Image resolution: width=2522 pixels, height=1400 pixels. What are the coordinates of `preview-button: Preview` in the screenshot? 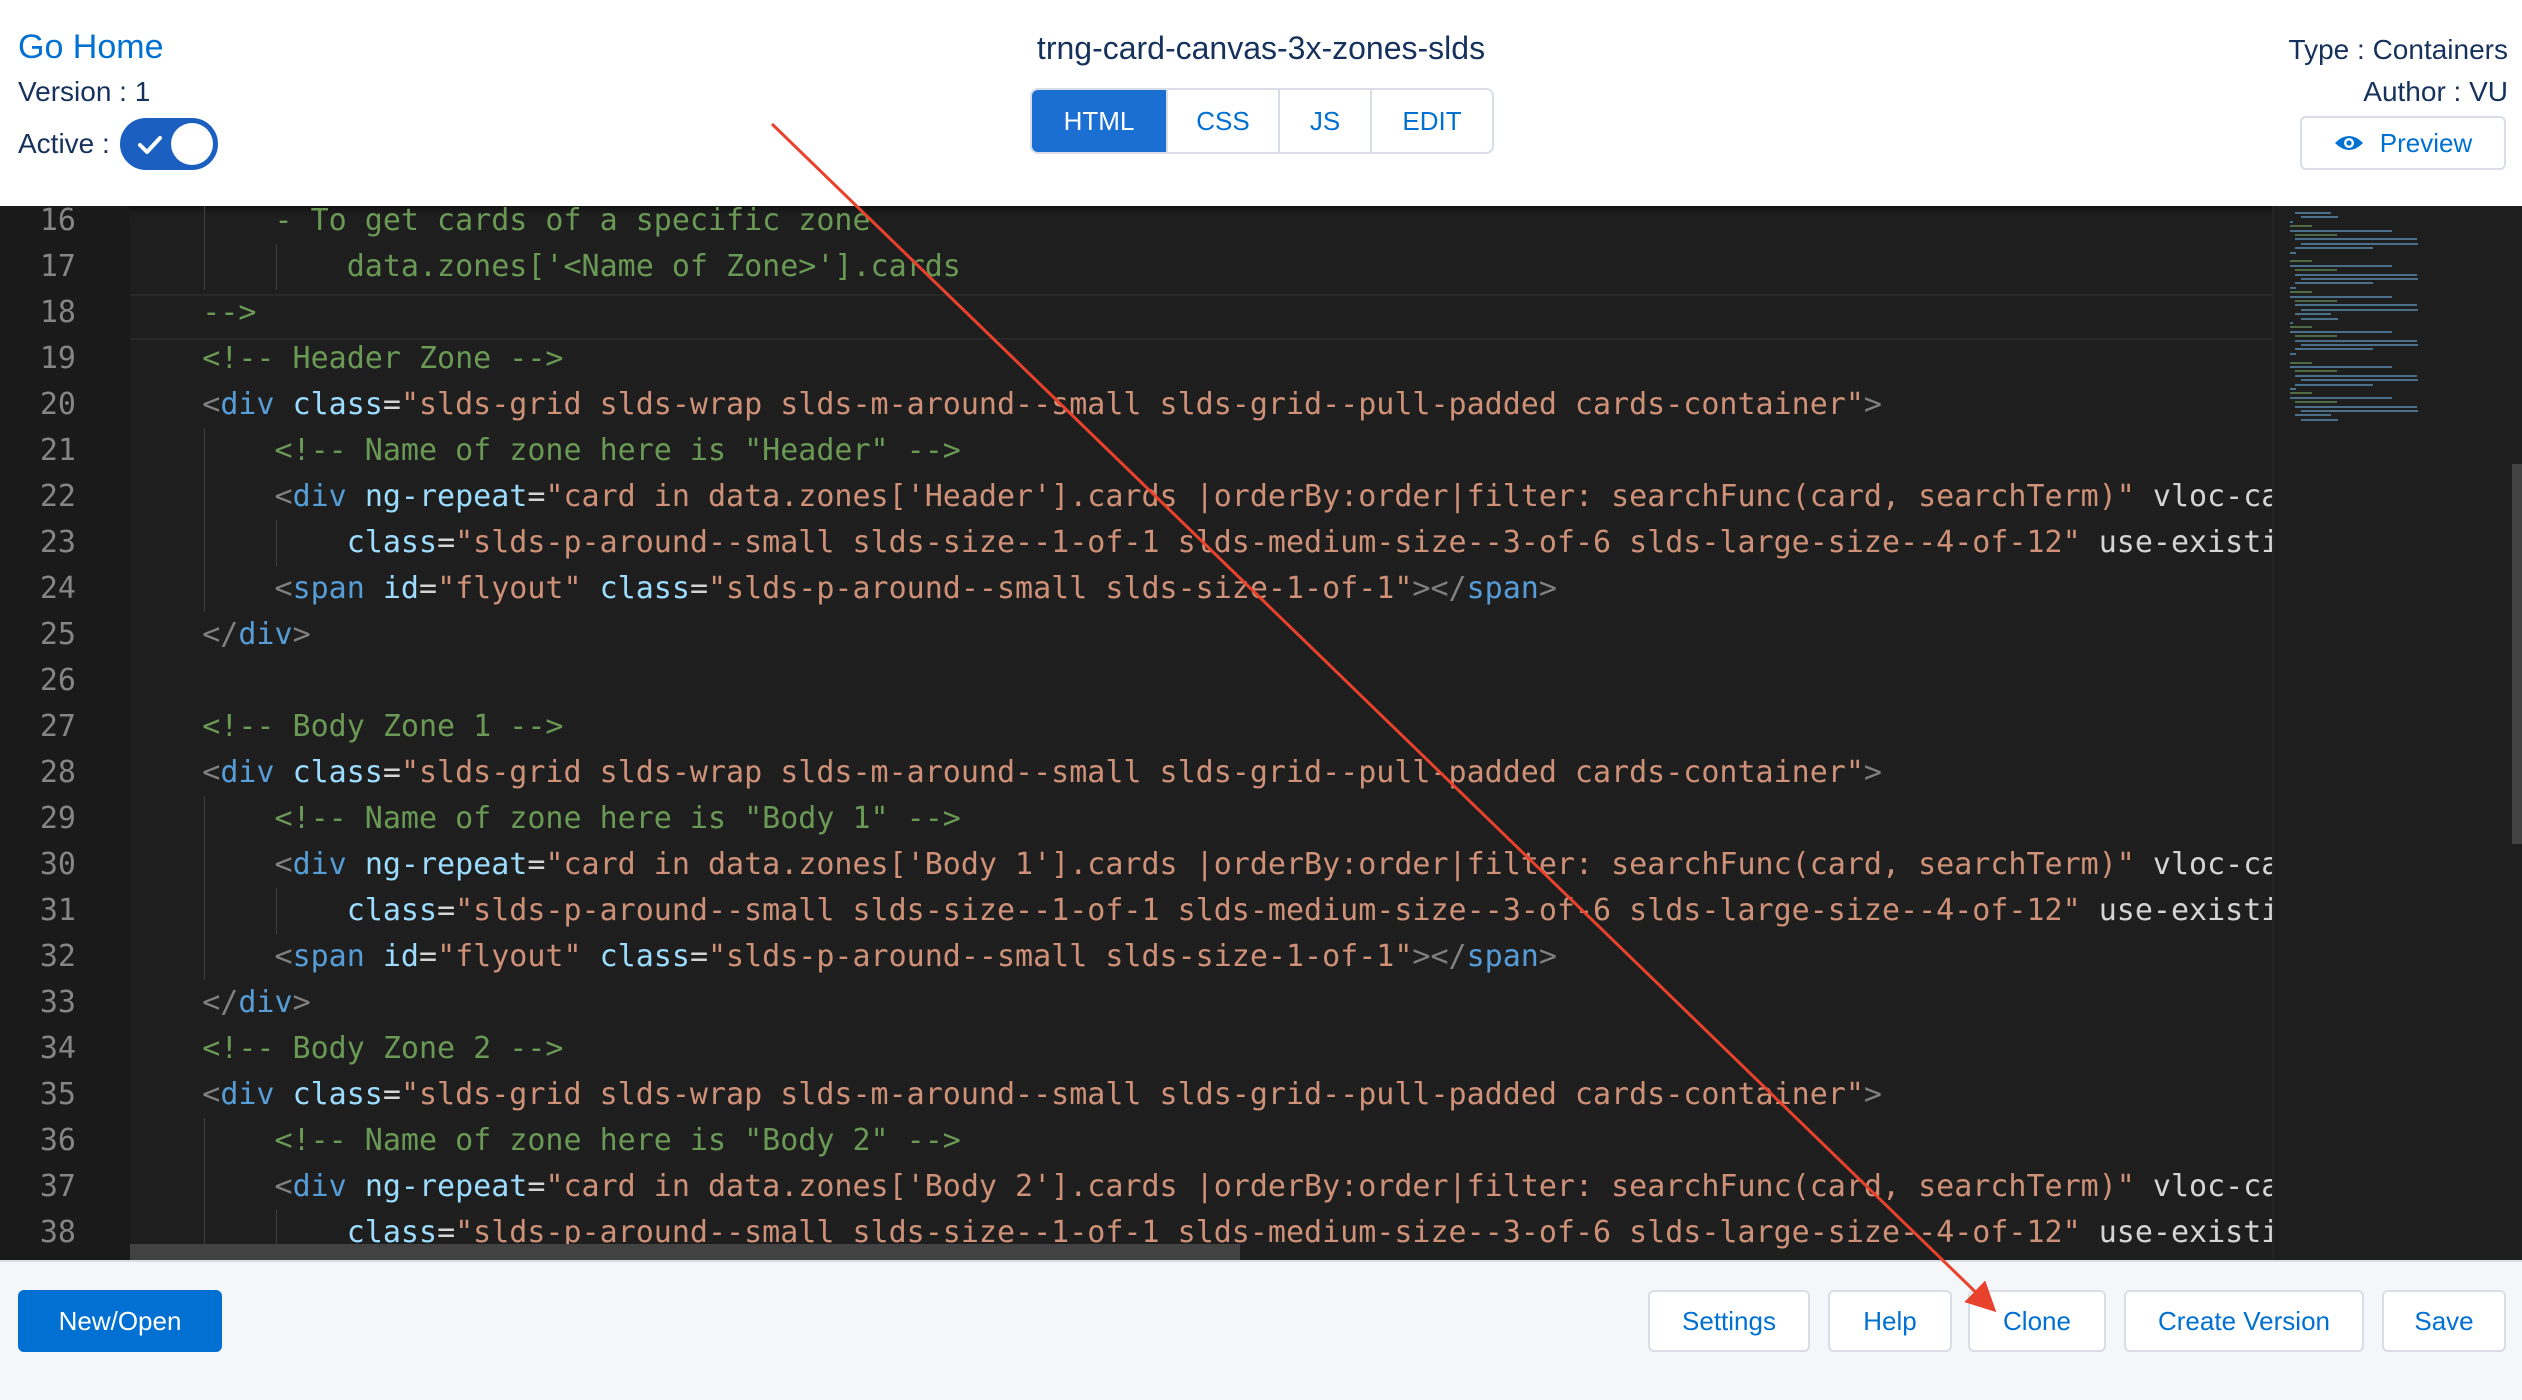 It's located at (2403, 143).